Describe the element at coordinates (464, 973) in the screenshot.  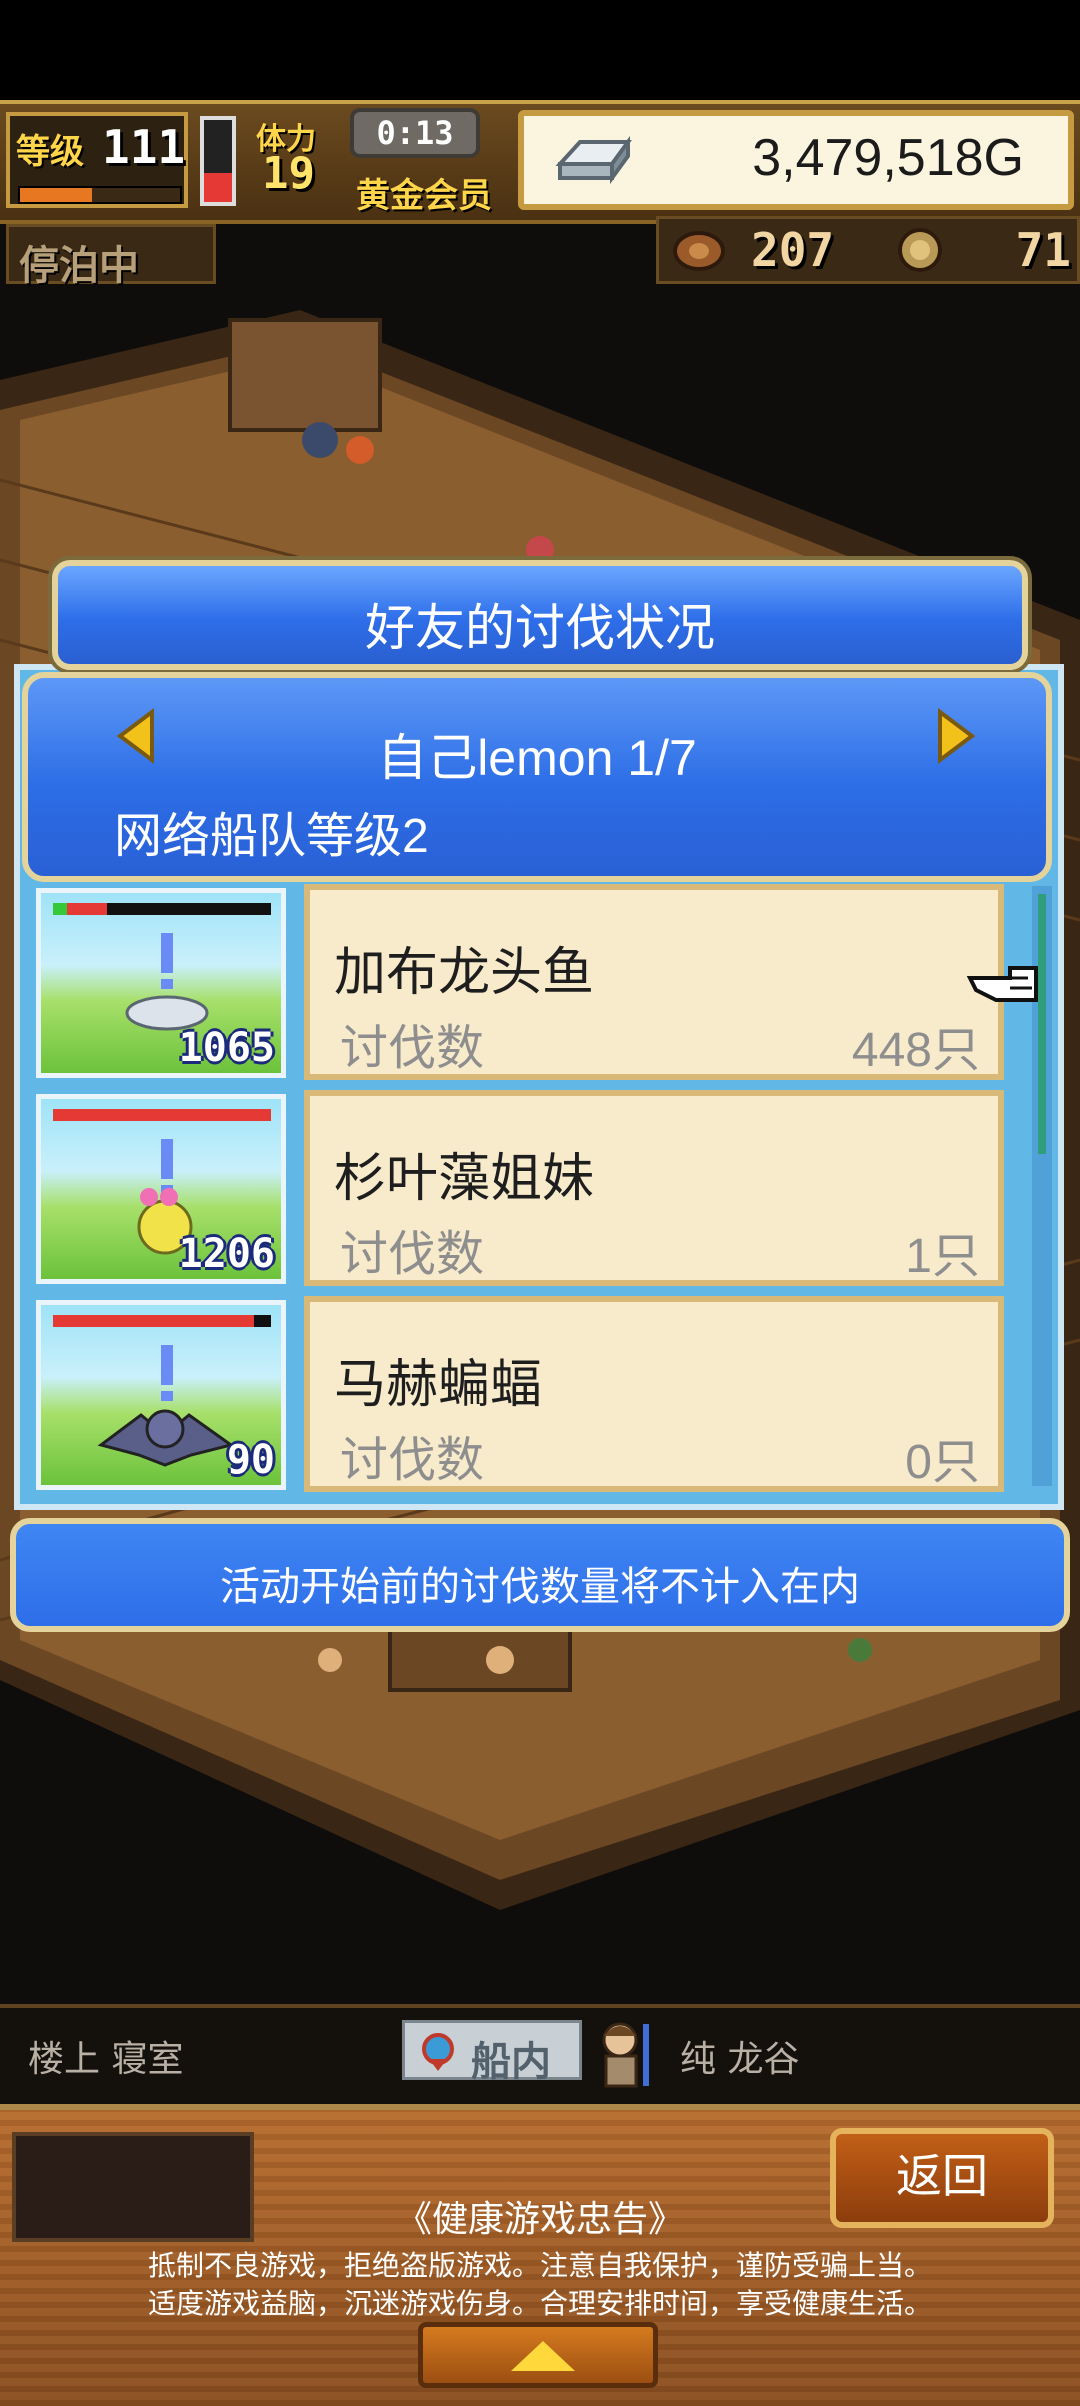
I see `monster-name: 加布龙头鱼` at that location.